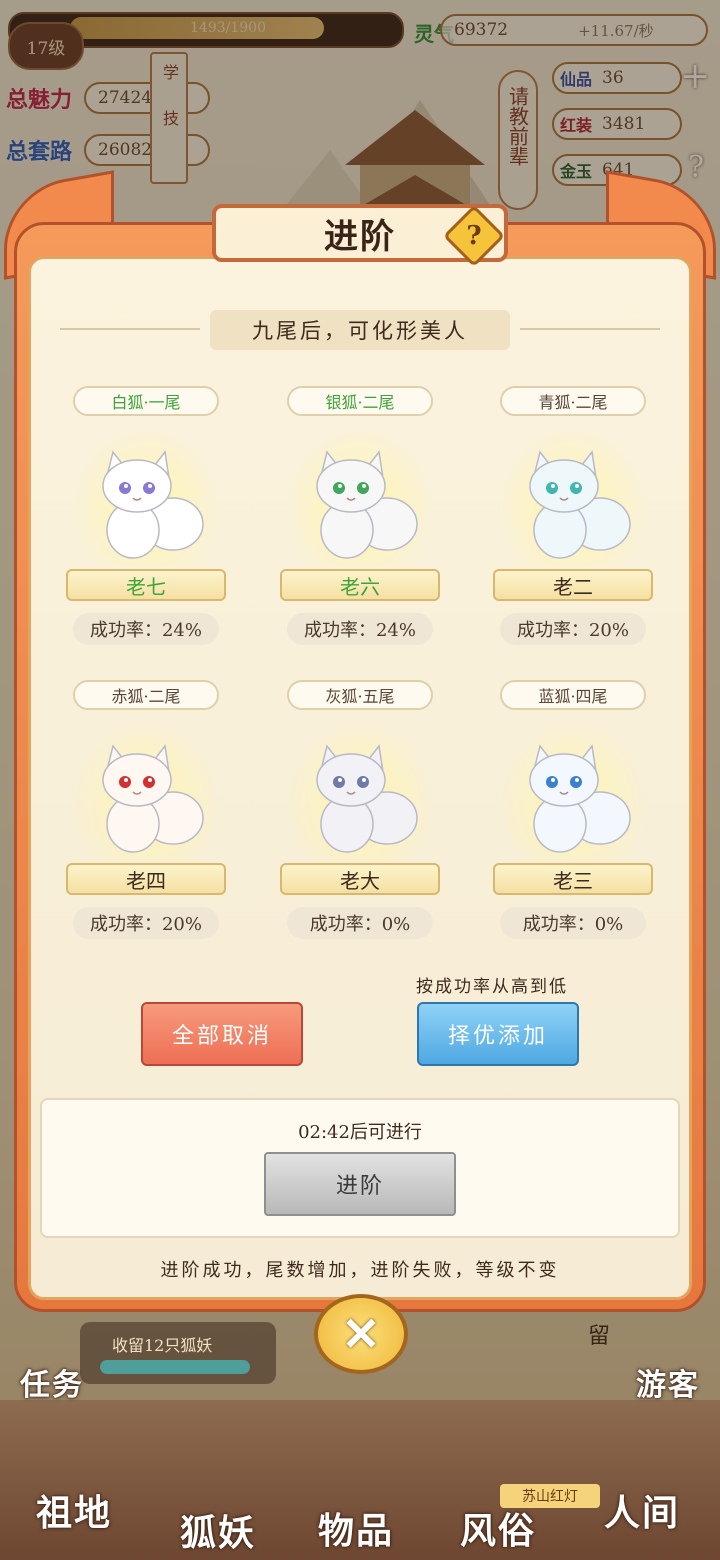 The image size is (720, 1560). Describe the element at coordinates (573, 695) in the screenshot. I see `fox-tag: 蓝狐·四尾` at that location.